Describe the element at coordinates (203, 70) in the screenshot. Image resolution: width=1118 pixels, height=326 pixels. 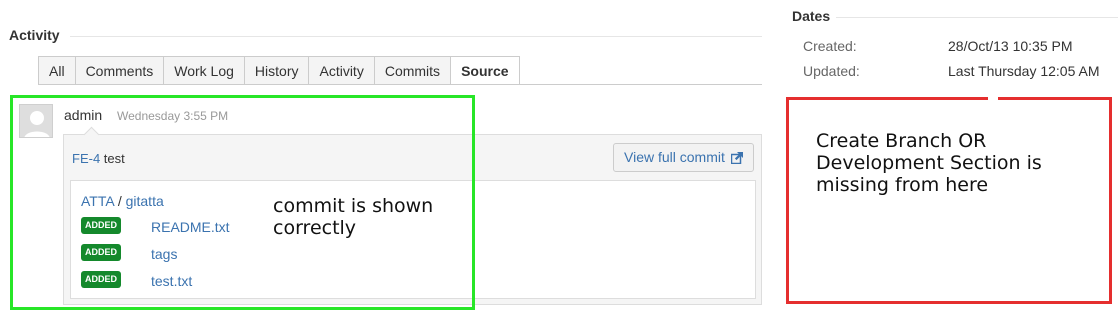
I see `tab-work-log: Work Log` at that location.